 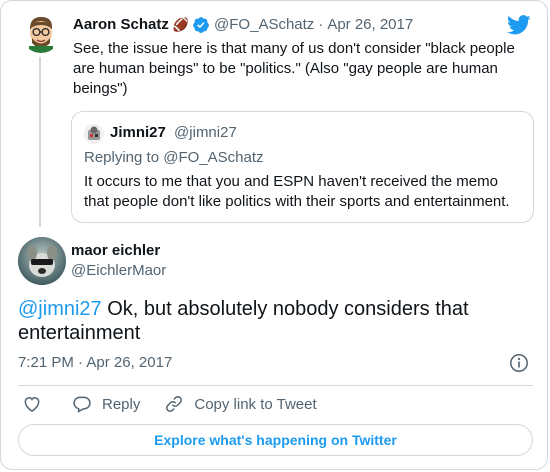 I want to click on main-author-avatar, so click(x=42, y=261).